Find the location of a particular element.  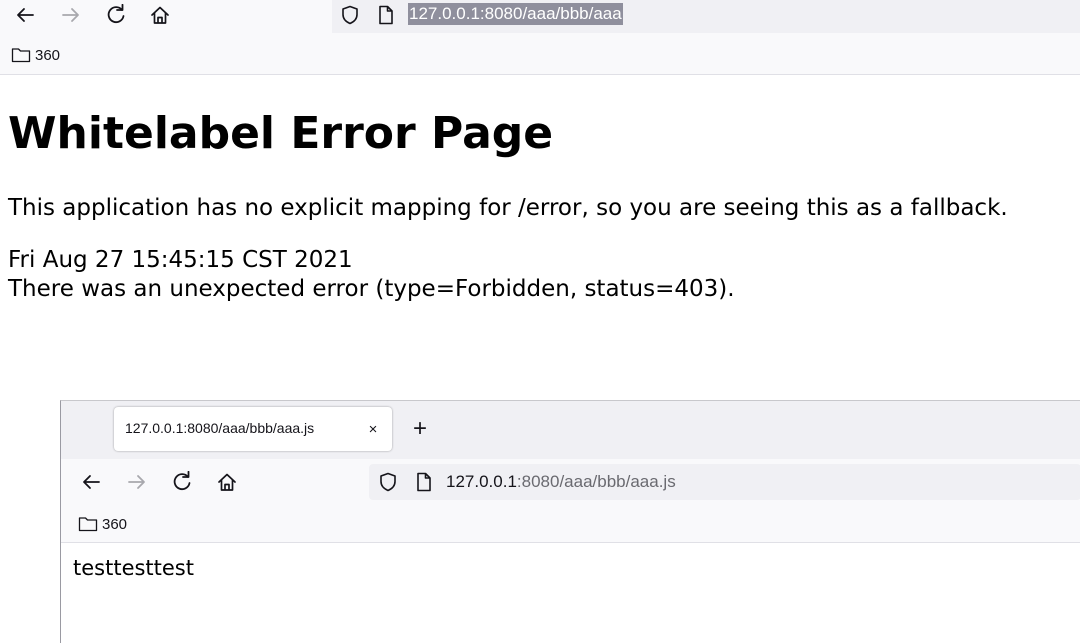

tab-active: 127.0.0.1:8080/aaa/bbb/aaa.js × is located at coordinates (253, 429).